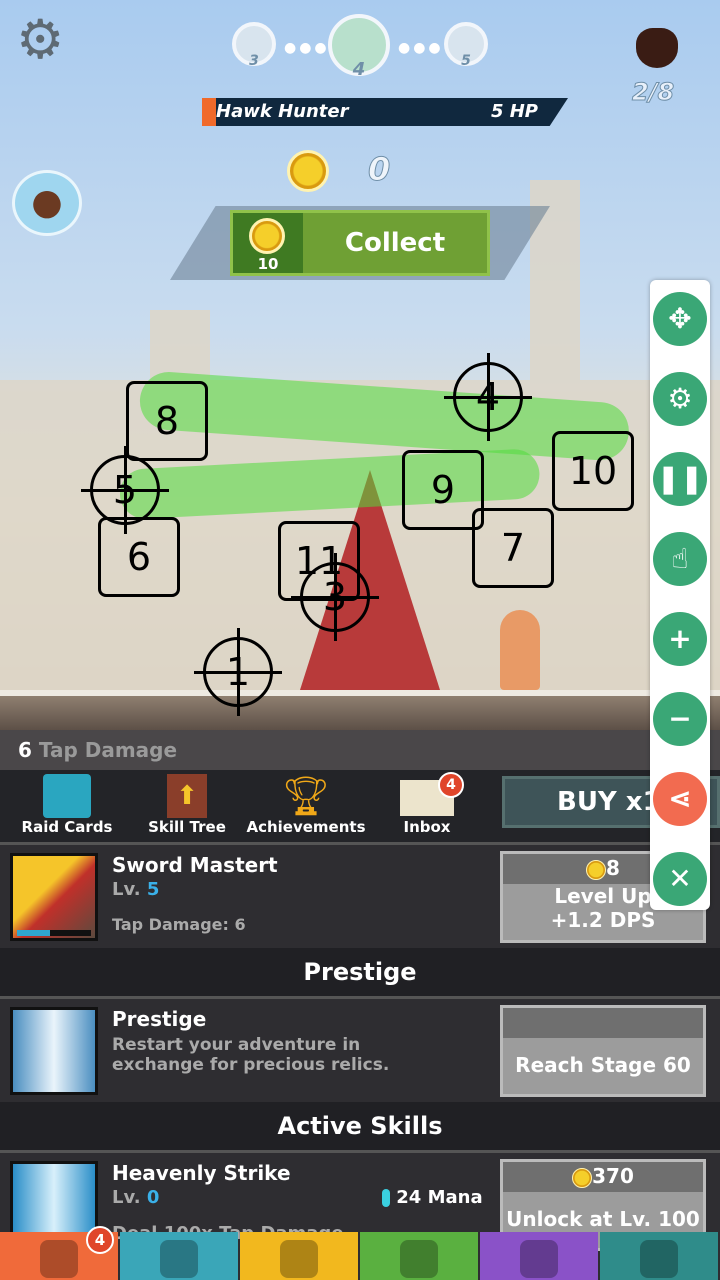 The image size is (720, 1280). I want to click on swipe-target-box: 7, so click(513, 548).